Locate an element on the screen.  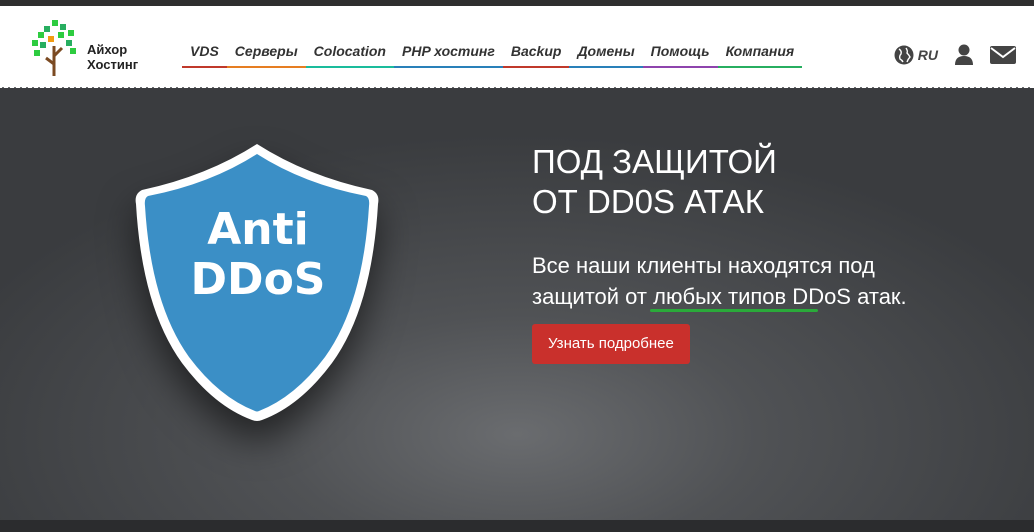
nav-item-backup: Backup is located at coordinates (536, 55).